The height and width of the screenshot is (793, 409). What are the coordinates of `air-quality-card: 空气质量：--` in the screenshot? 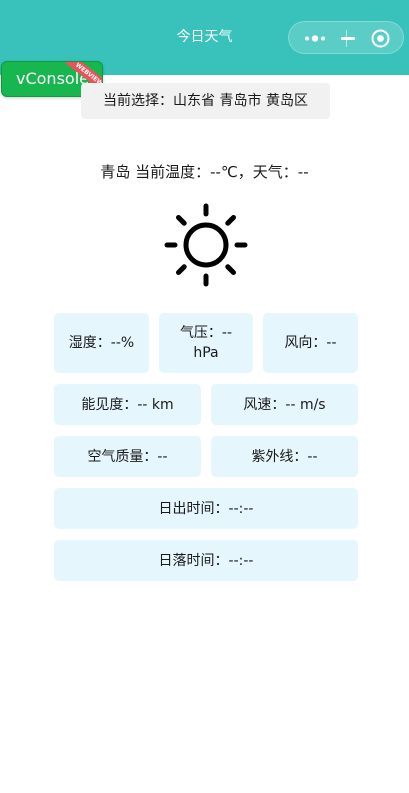 It's located at (127, 456).